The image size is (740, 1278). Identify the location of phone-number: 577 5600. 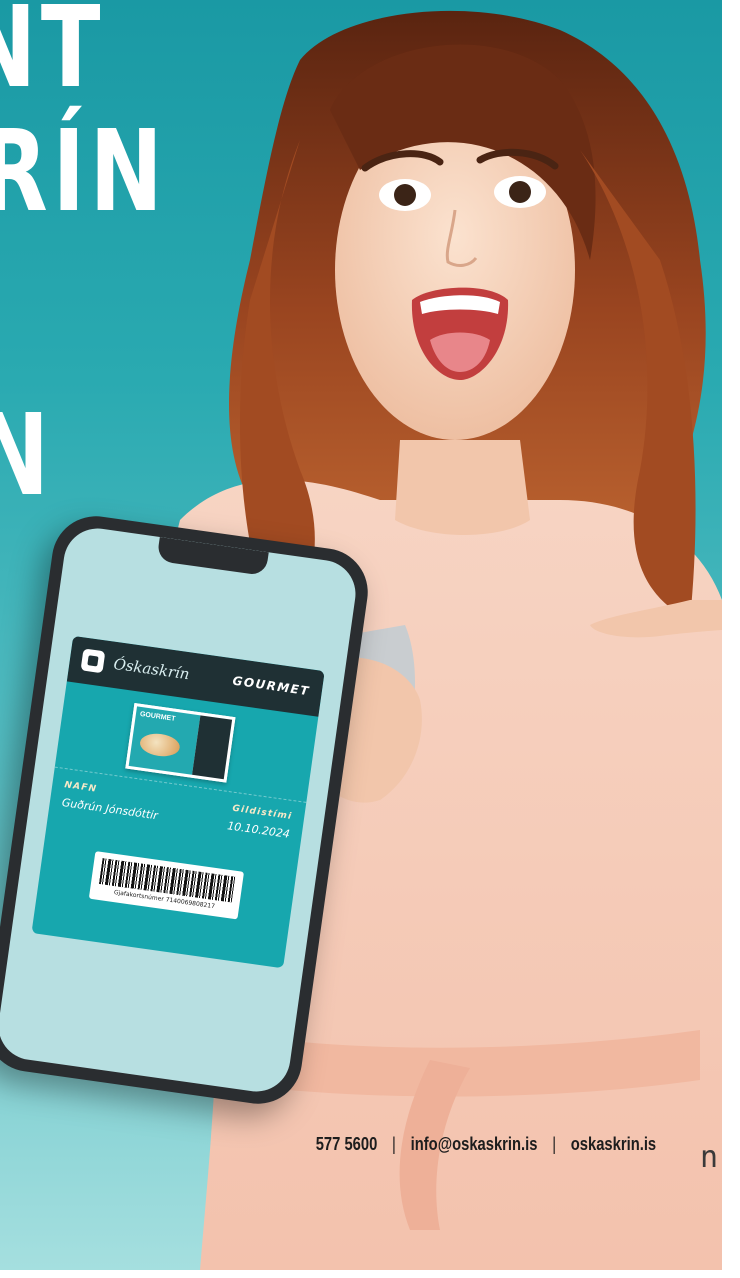
(346, 1143).